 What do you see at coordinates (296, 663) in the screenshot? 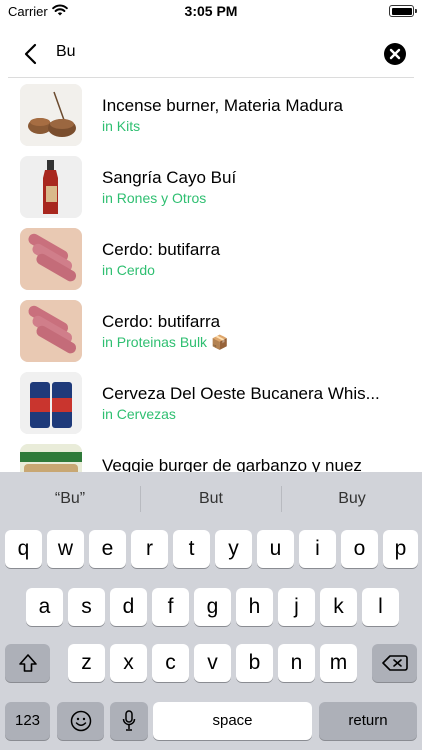
I see `key-n: n` at bounding box center [296, 663].